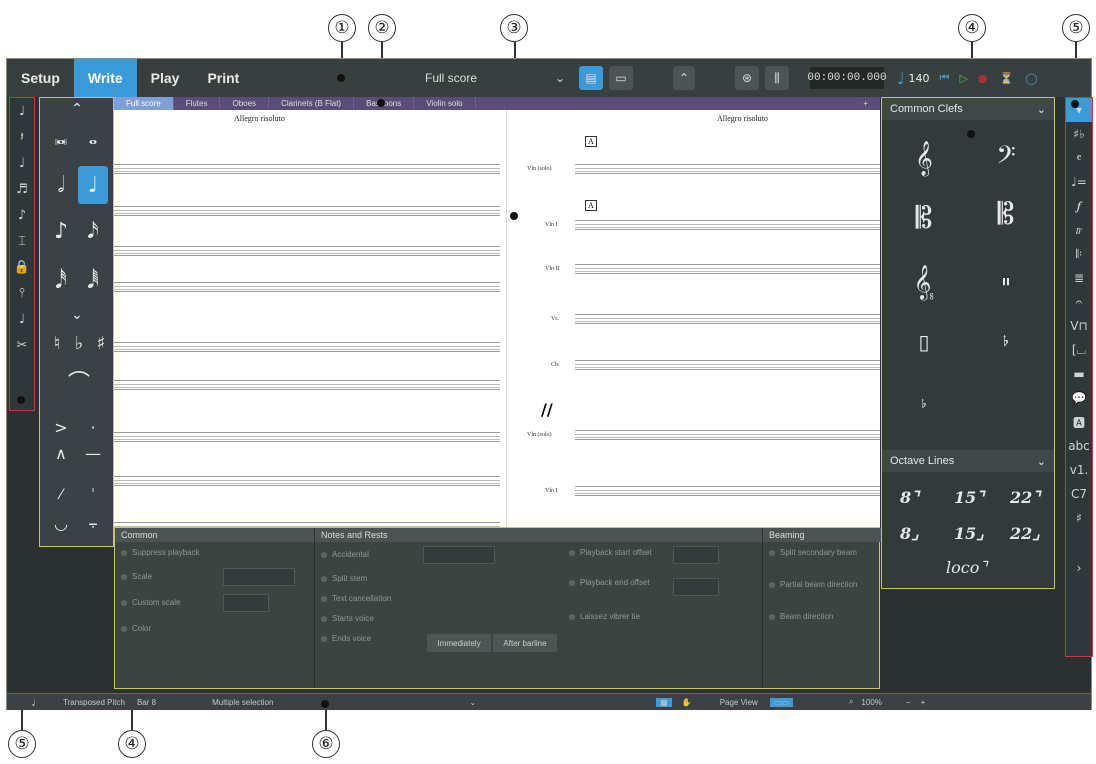 This screenshot has width=1096, height=764. I want to click on property-beam-direction: Beam direction, so click(801, 616).